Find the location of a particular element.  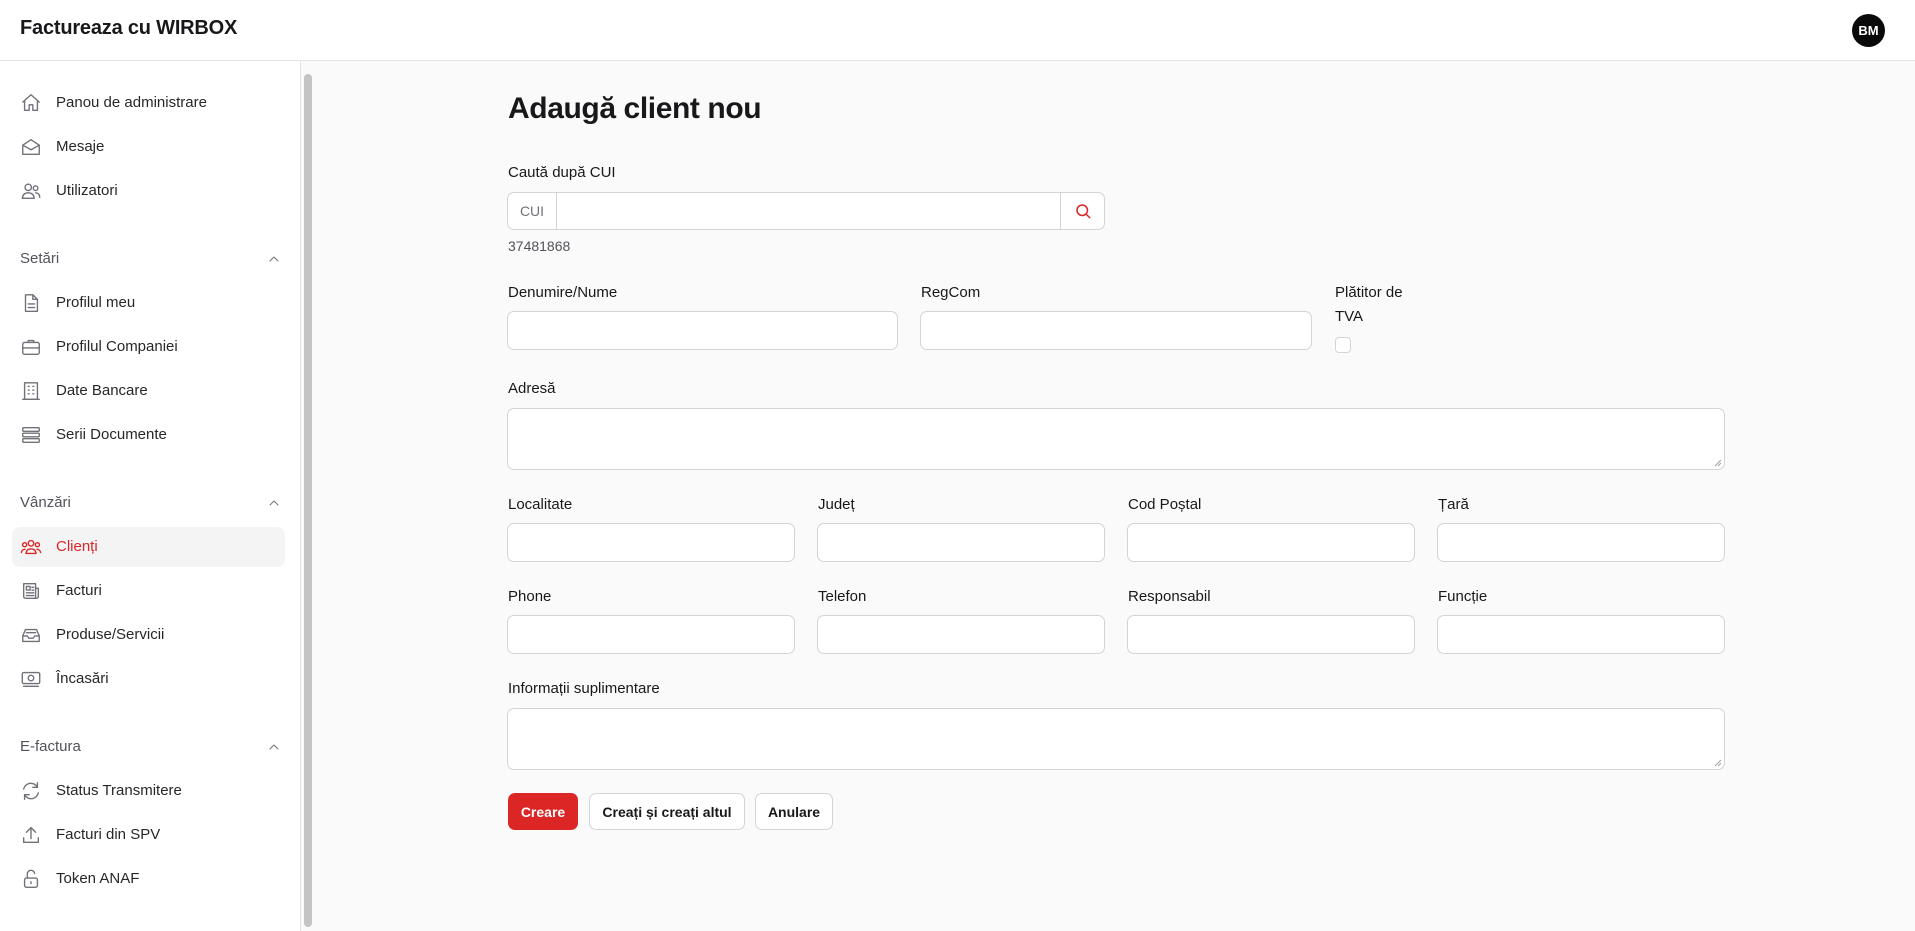

create-button: Creare is located at coordinates (543, 811).